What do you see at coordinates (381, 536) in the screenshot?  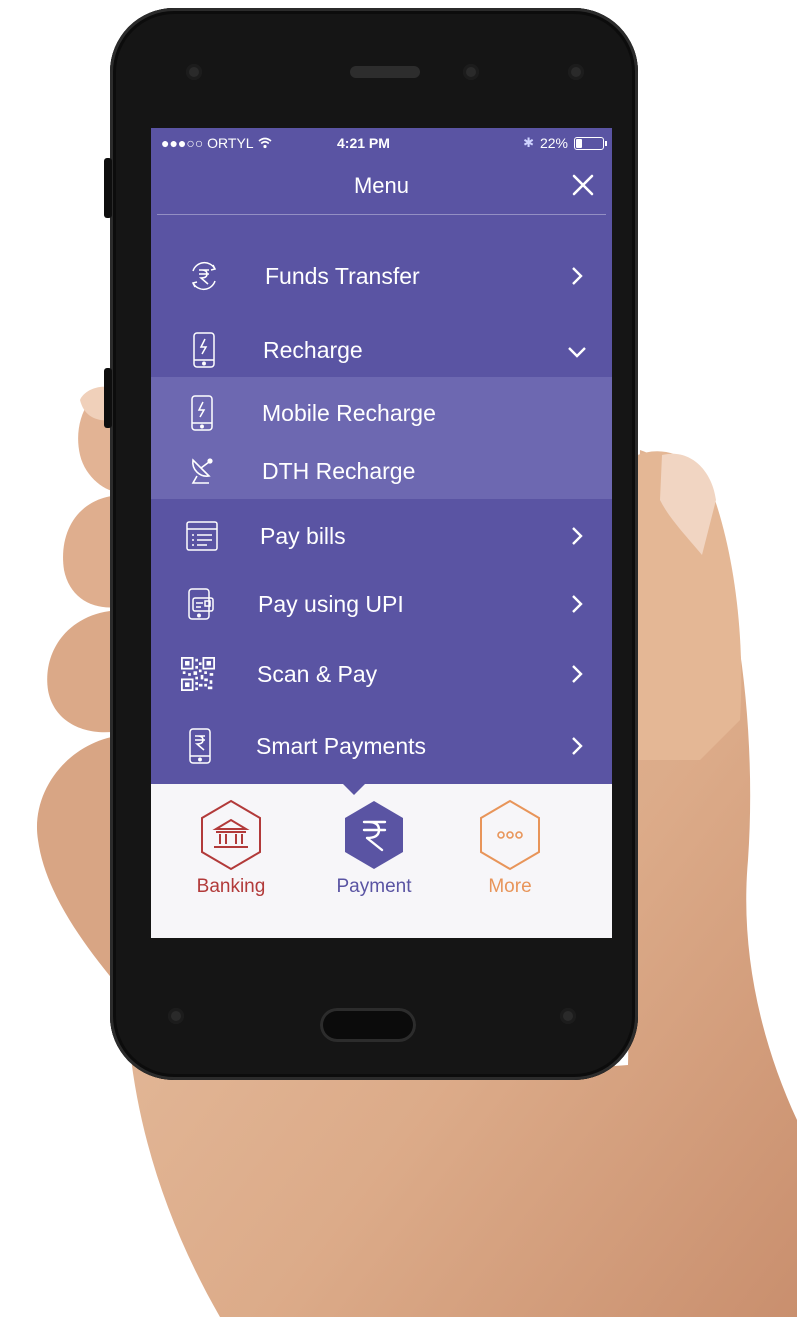 I see `menu-item-pay-bills: Pay bills` at bounding box center [381, 536].